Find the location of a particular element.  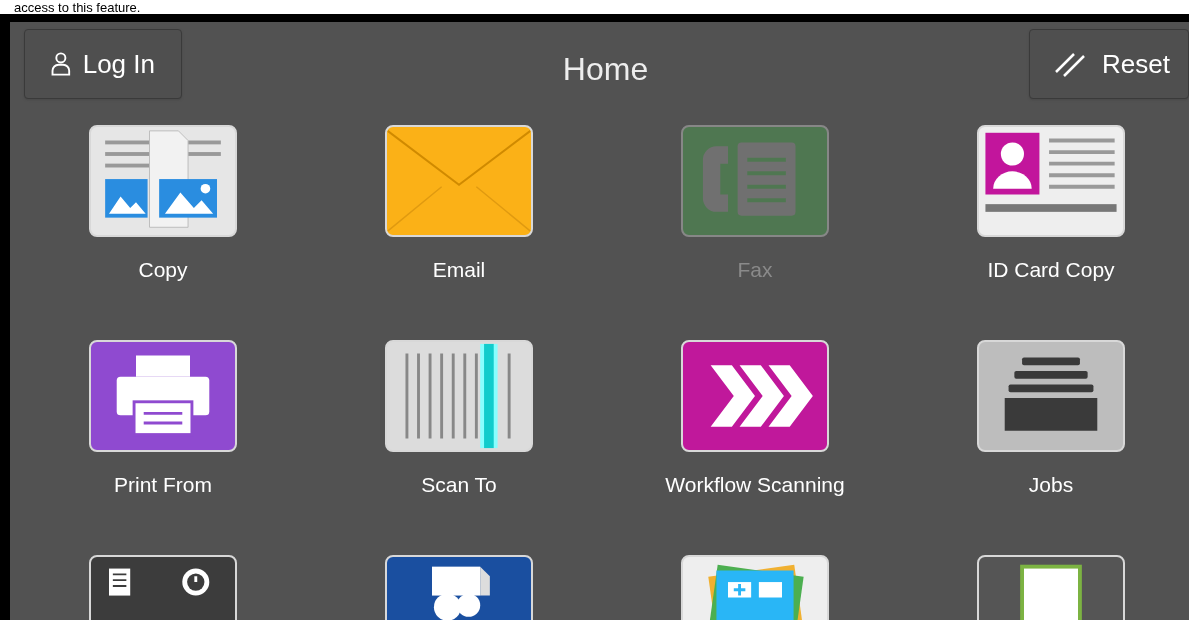

reset-button: Reset is located at coordinates (1109, 64).